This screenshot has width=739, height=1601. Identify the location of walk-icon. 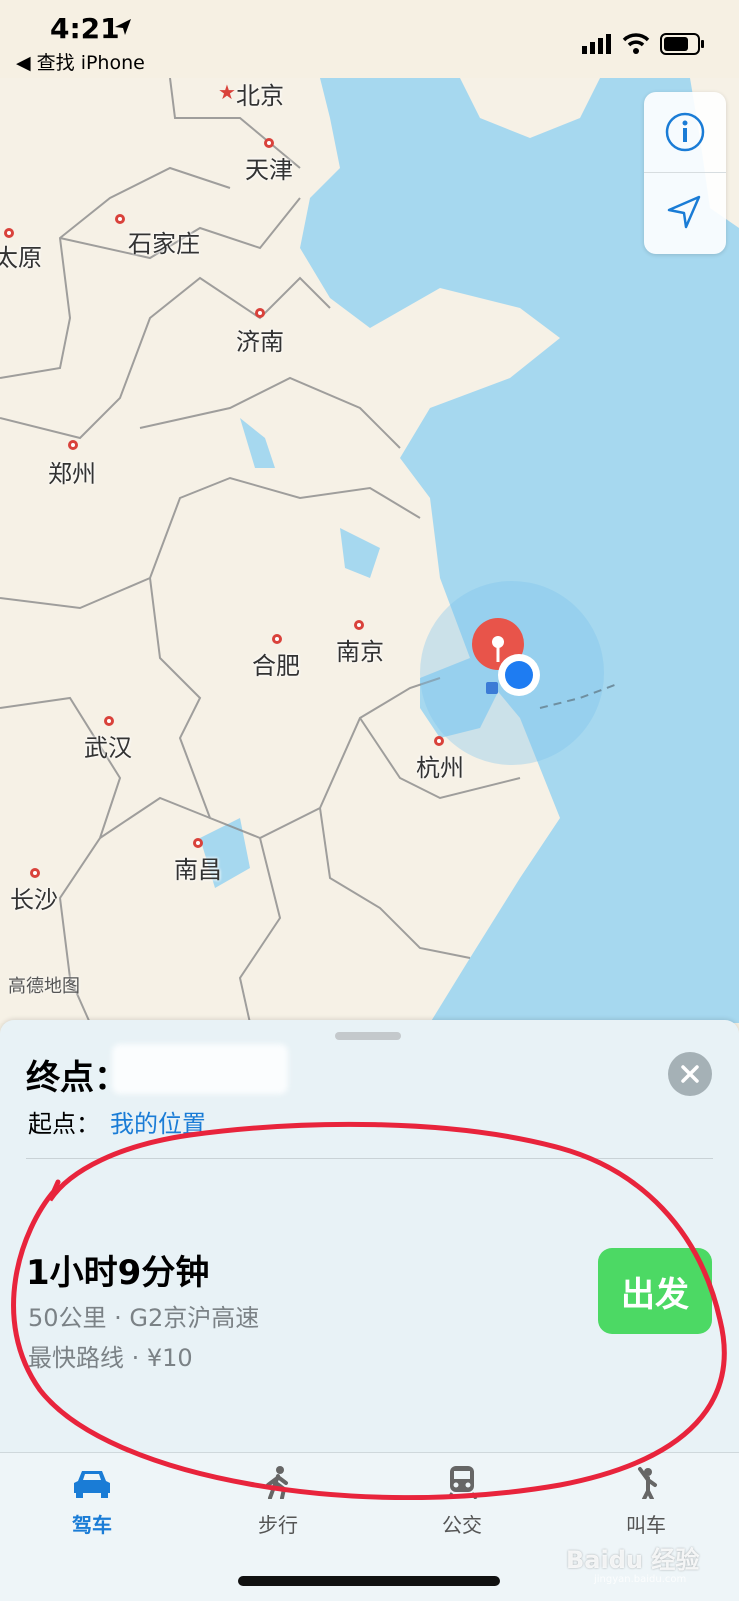
(277, 1483).